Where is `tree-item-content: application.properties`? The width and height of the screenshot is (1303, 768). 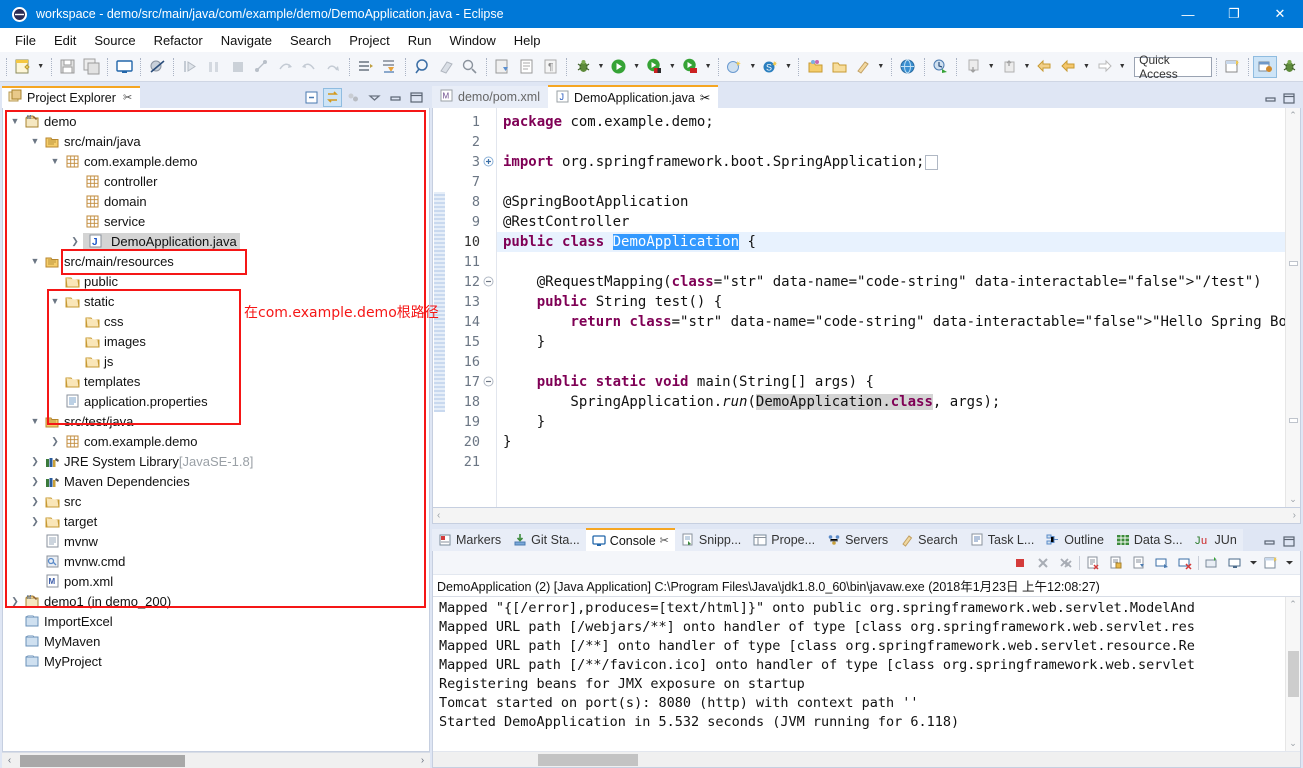
tree-item-content: application.properties is located at coordinates (135, 401).